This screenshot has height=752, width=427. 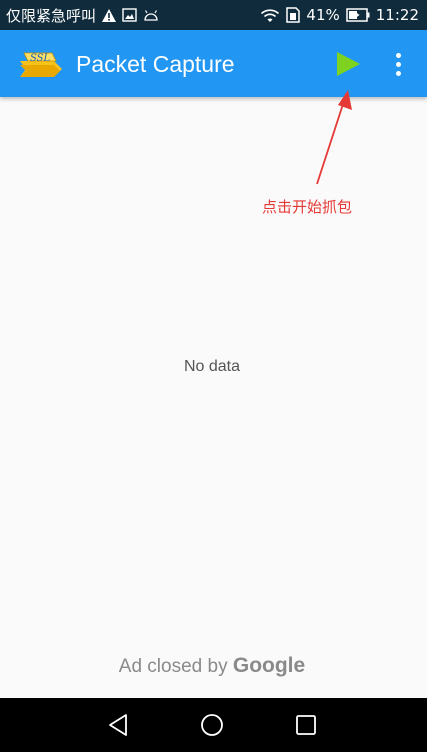 I want to click on battery-icon, so click(x=358, y=15).